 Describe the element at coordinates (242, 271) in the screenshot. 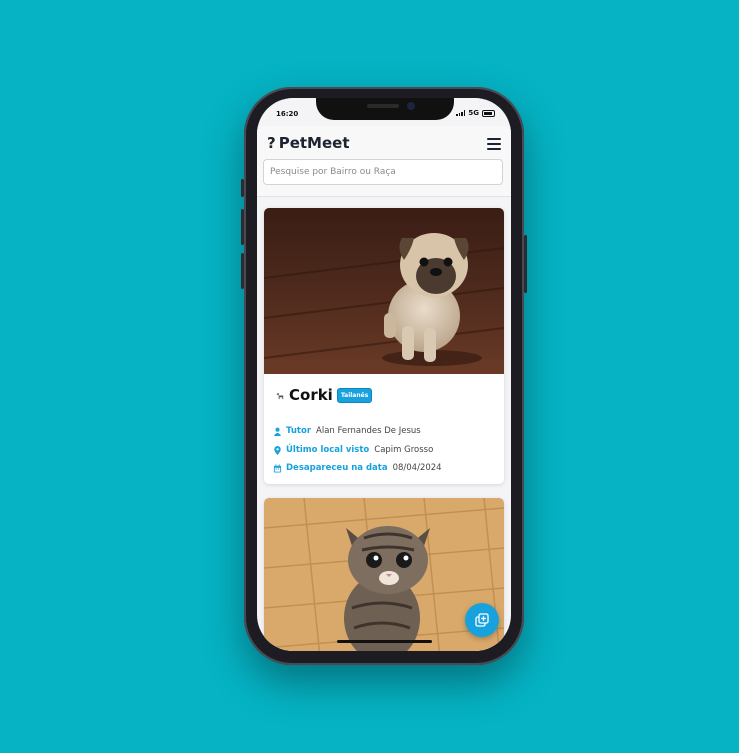

I see `volume-down-button` at that location.